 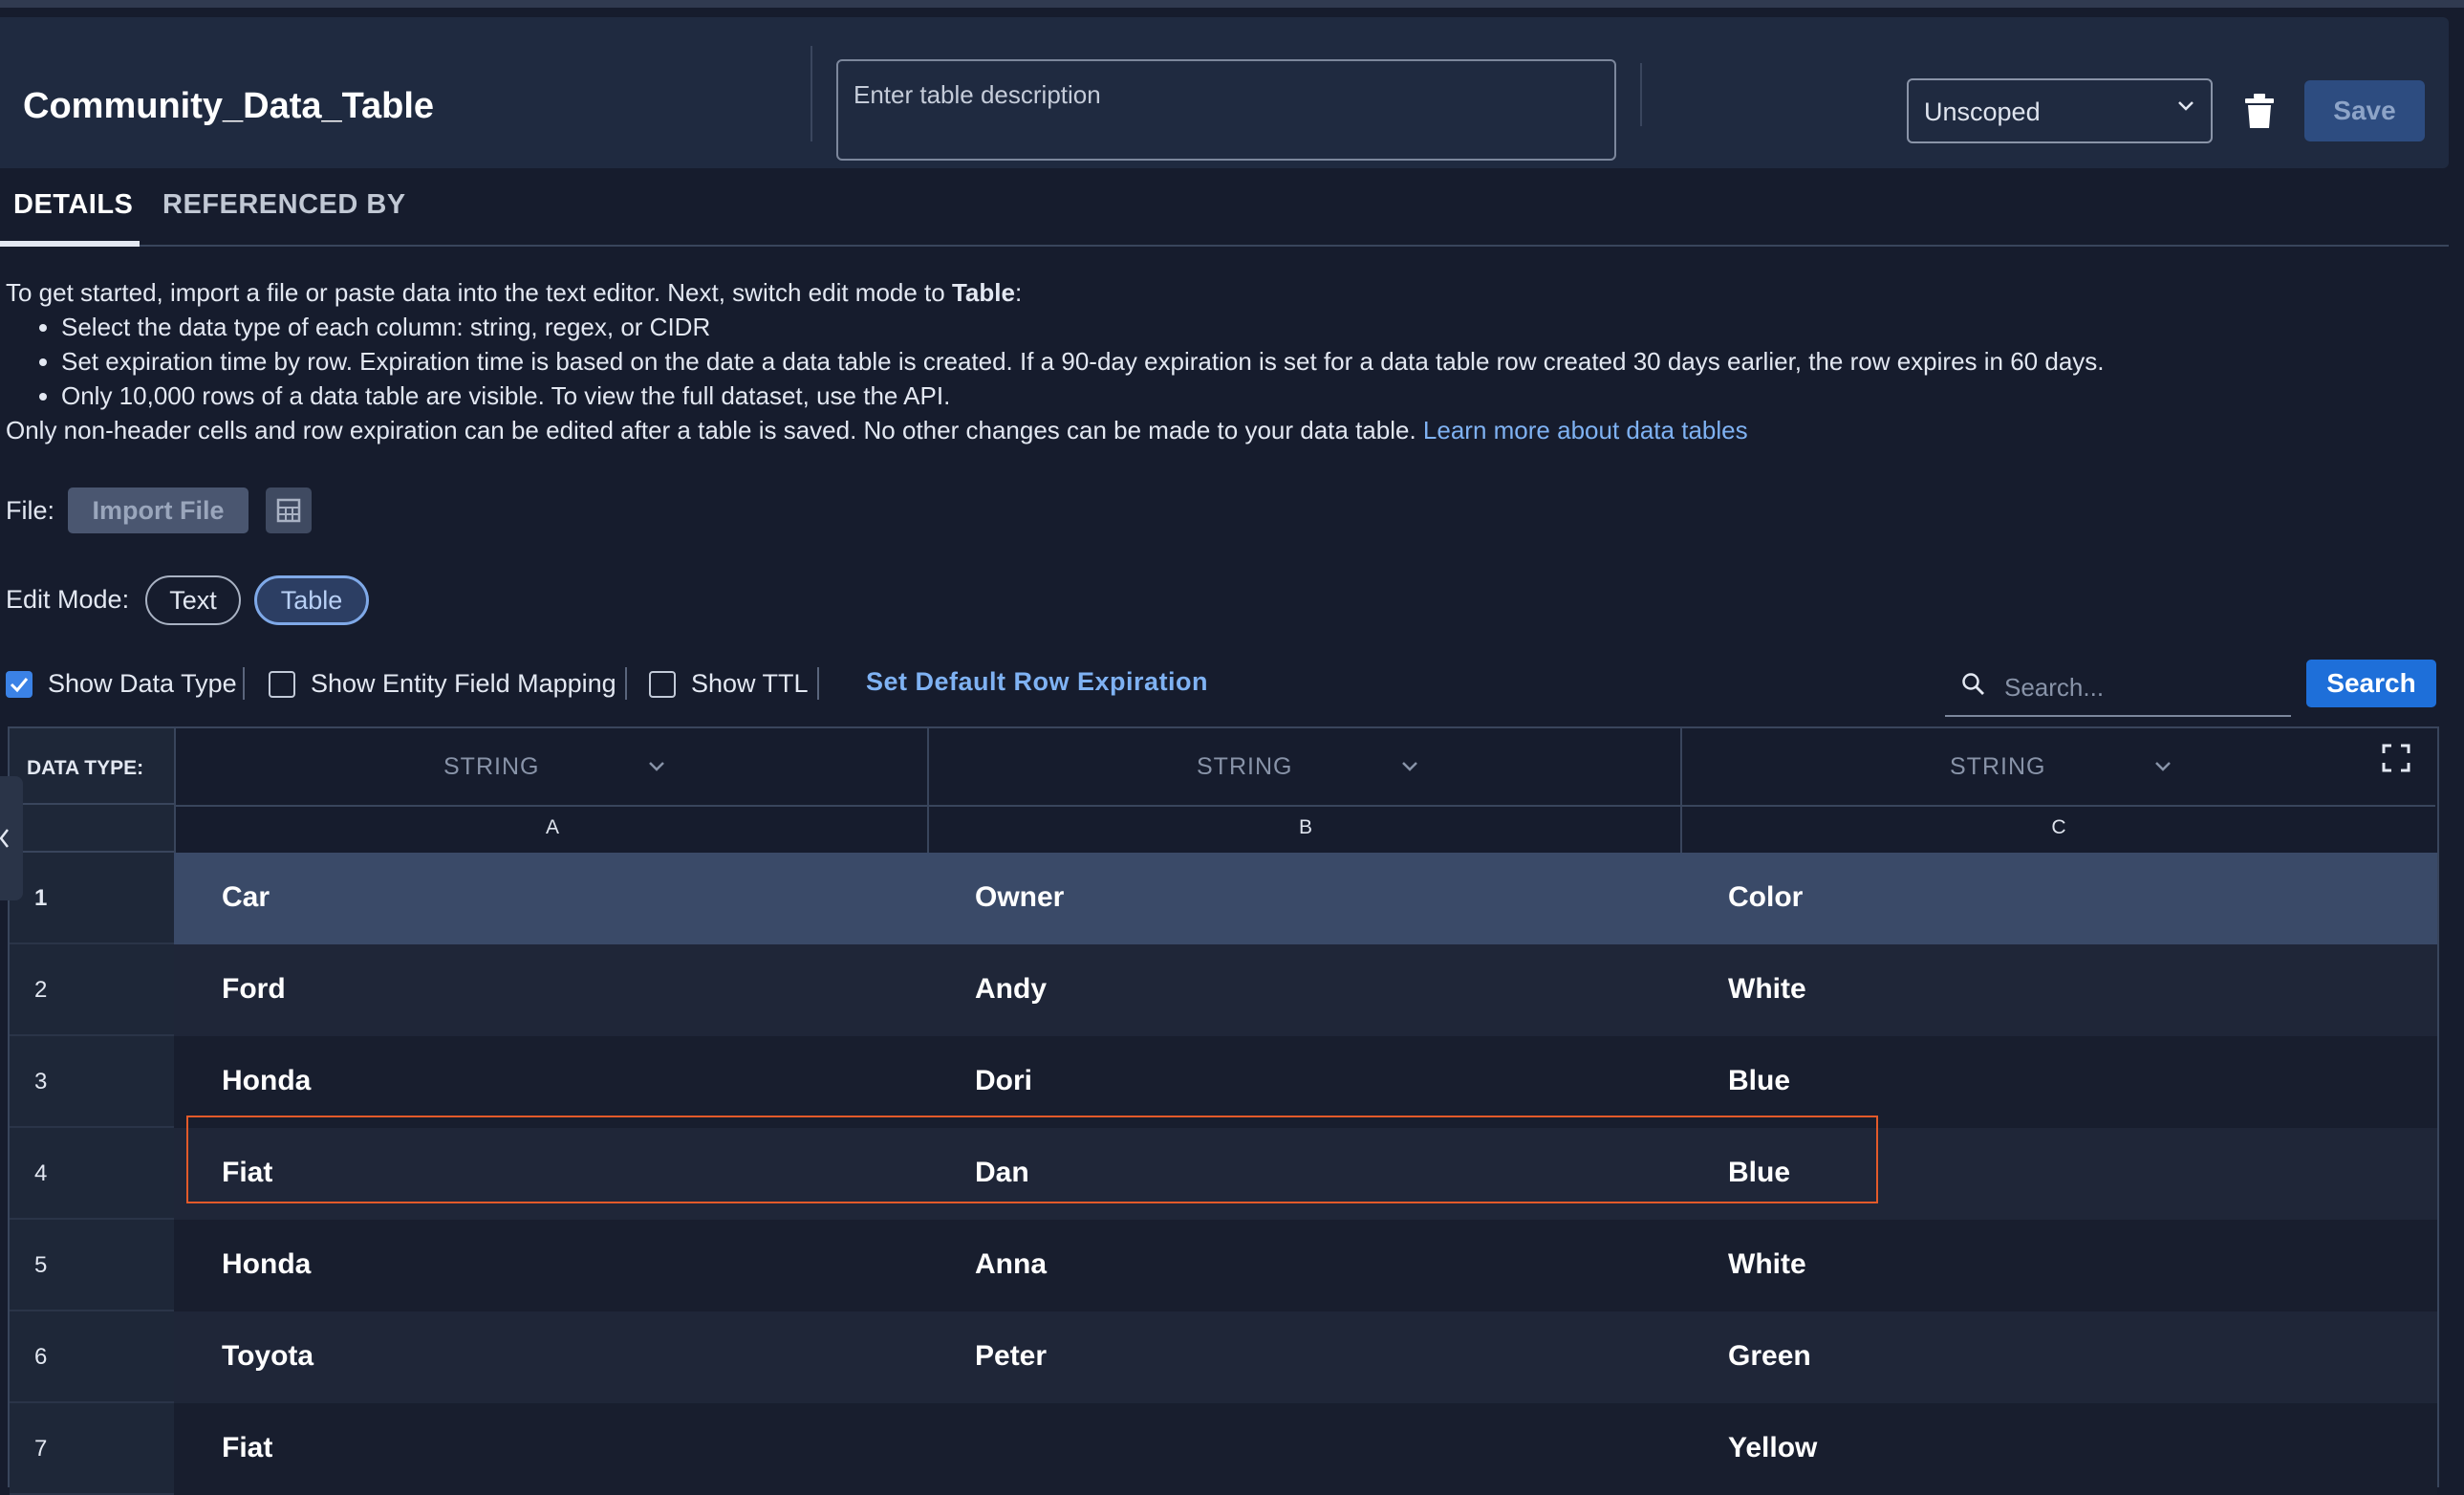 What do you see at coordinates (1232, 4) in the screenshot?
I see `top-border` at bounding box center [1232, 4].